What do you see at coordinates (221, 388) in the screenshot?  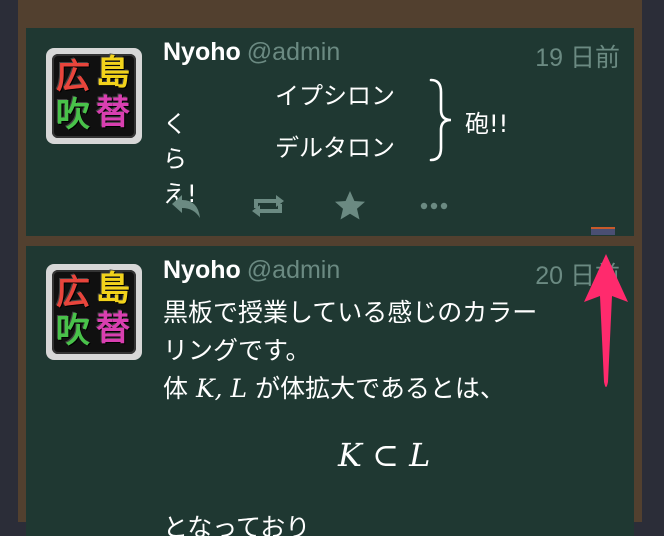 I see `inline-math: K, L` at bounding box center [221, 388].